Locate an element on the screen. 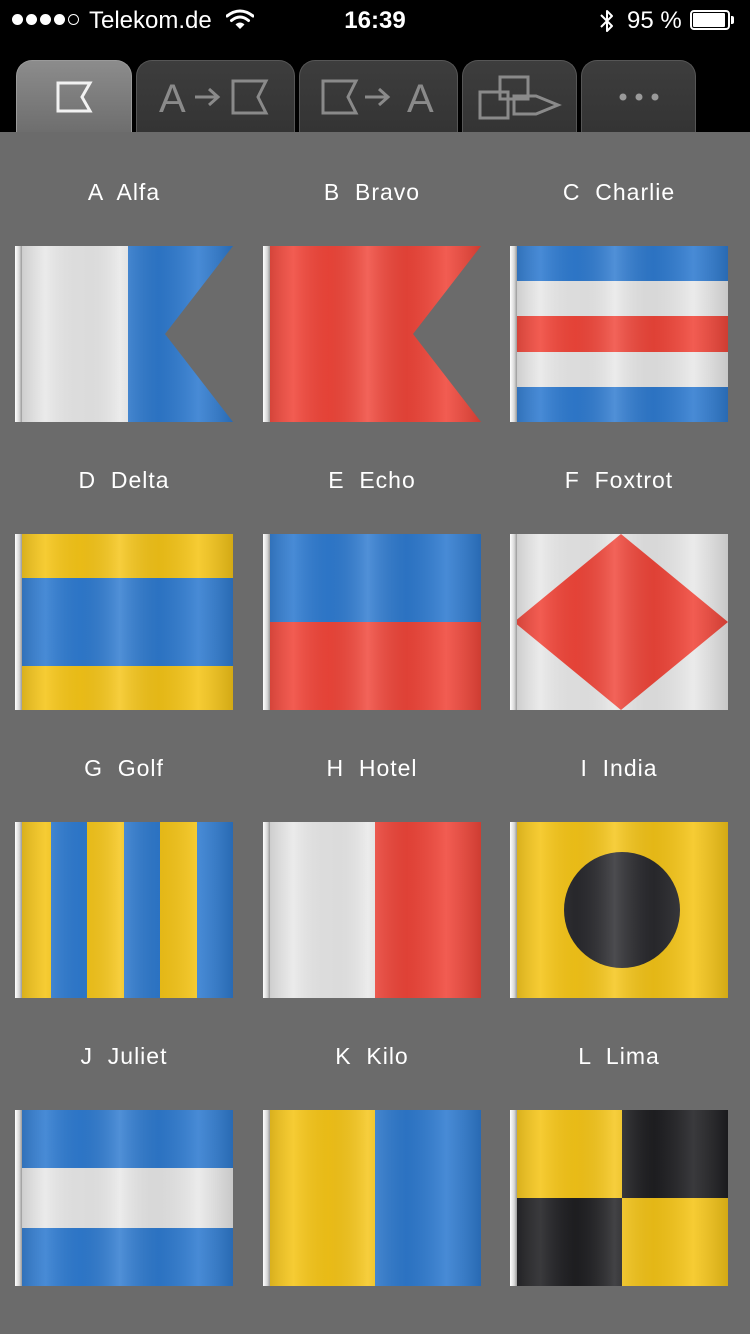 The width and height of the screenshot is (750, 1334). flag-label: G Golf is located at coordinates (124, 768).